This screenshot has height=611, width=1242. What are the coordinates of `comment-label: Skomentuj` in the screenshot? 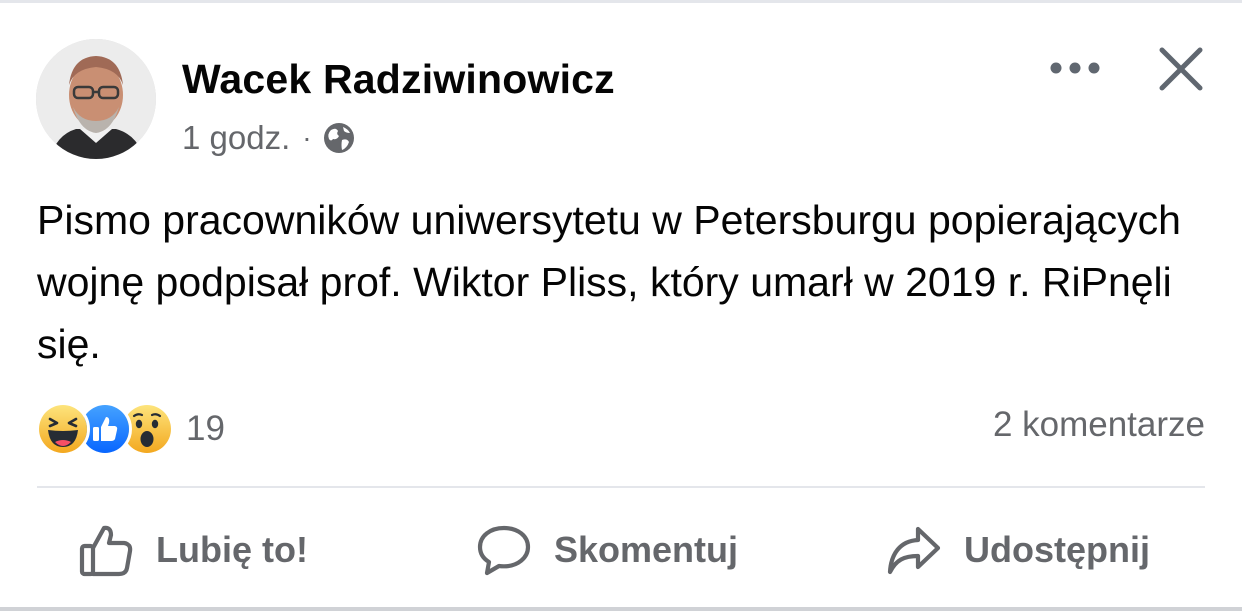 It's located at (646, 549).